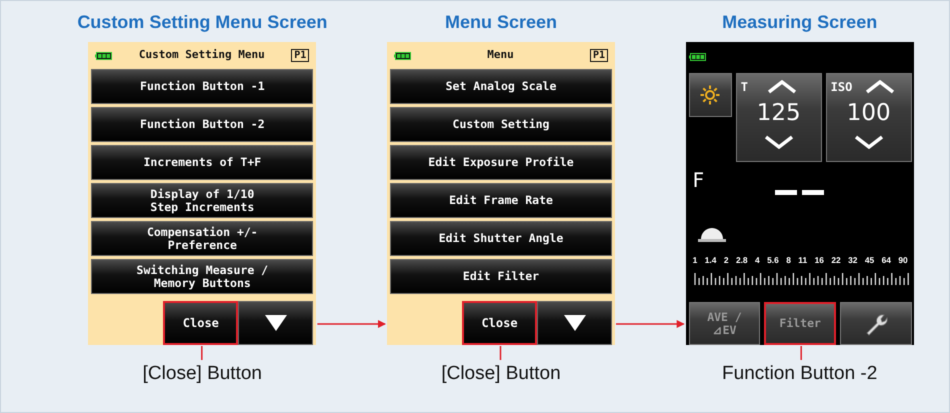  I want to click on menu-item: Compensation +/- Preference, so click(202, 238).